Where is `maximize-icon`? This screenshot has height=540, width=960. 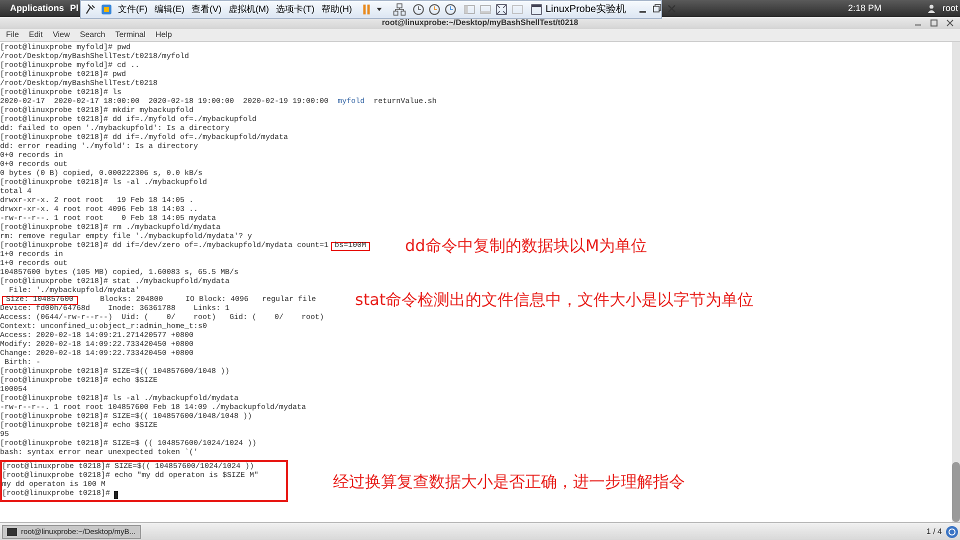
maximize-icon is located at coordinates (934, 23).